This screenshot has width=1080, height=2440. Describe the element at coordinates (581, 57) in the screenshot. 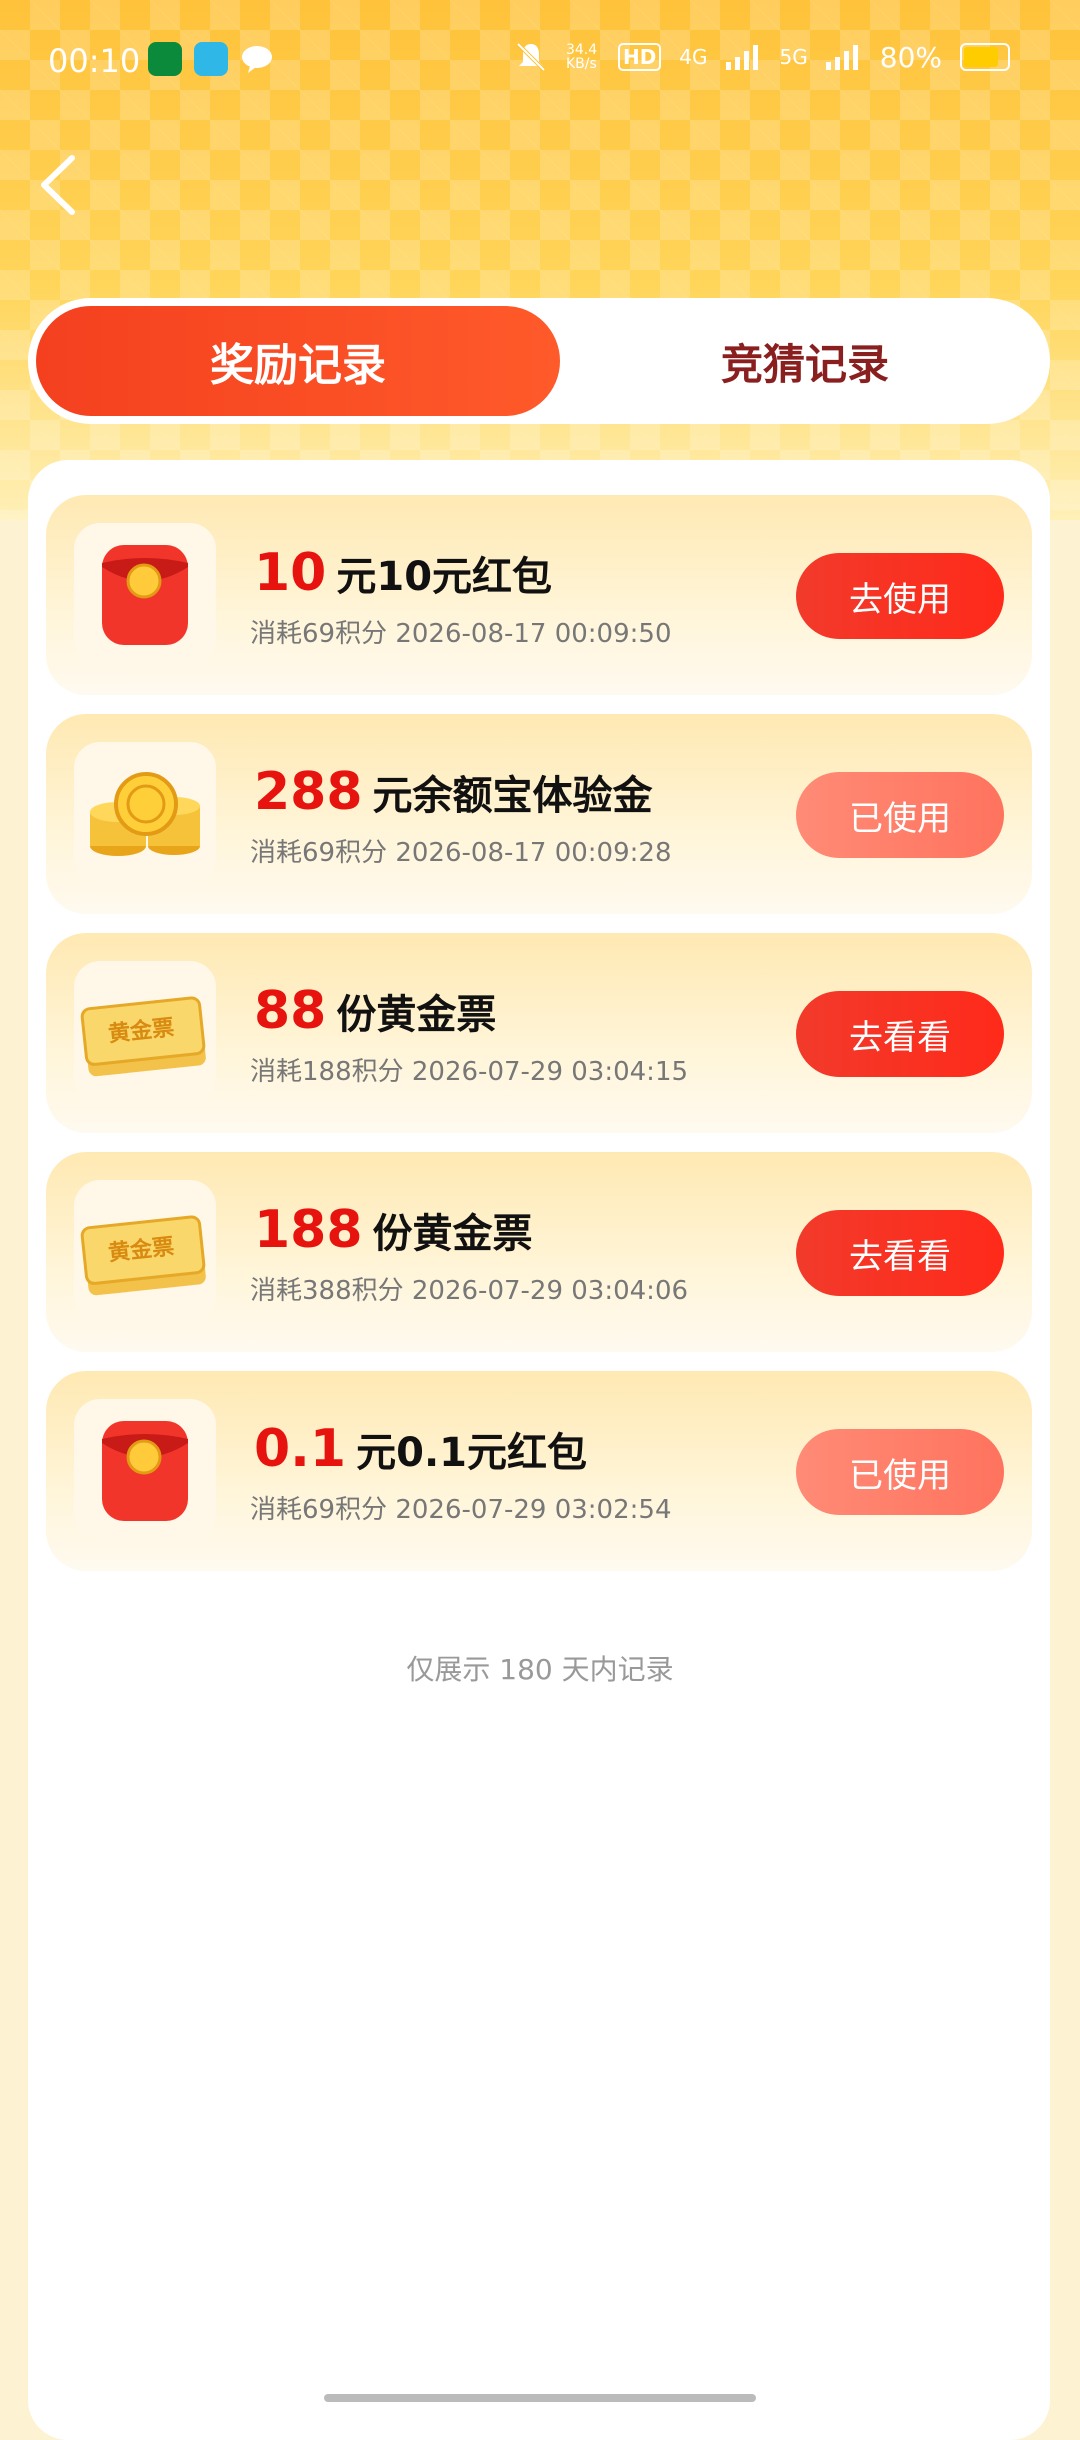

I see `network-speed: 34.4 KB/s` at that location.